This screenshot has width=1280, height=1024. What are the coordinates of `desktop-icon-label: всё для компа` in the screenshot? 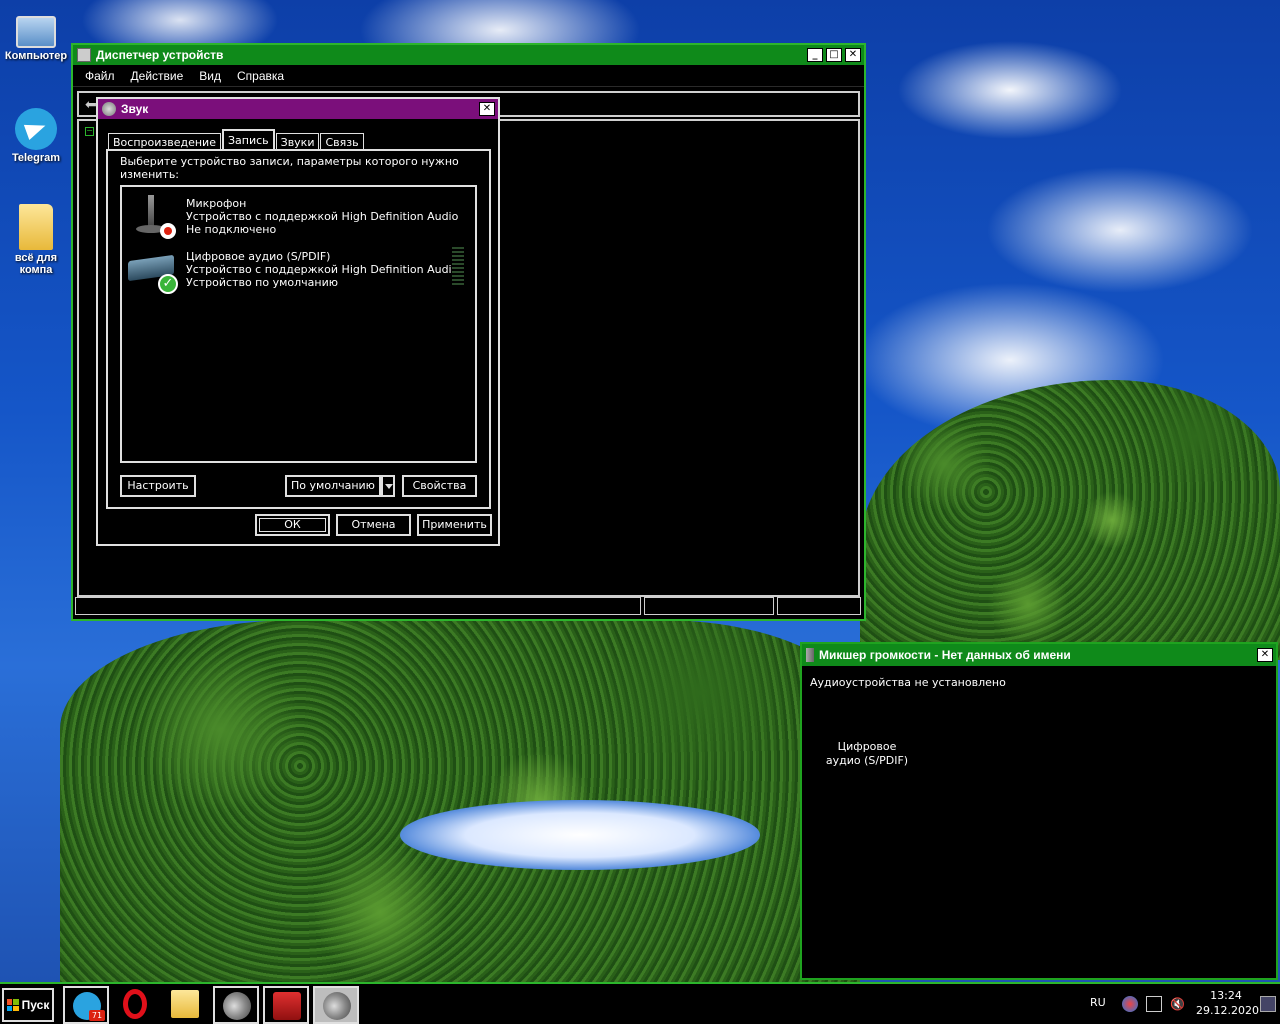 It's located at (36, 264).